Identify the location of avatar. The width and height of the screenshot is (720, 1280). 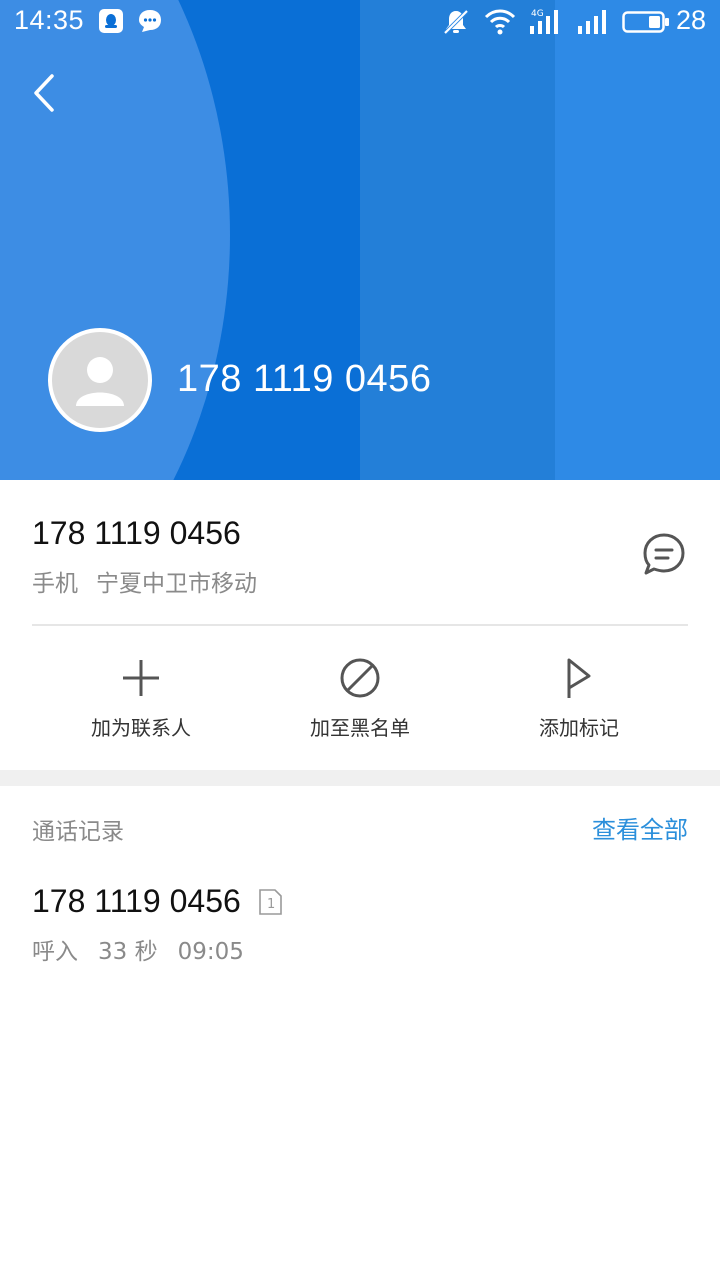
(100, 380).